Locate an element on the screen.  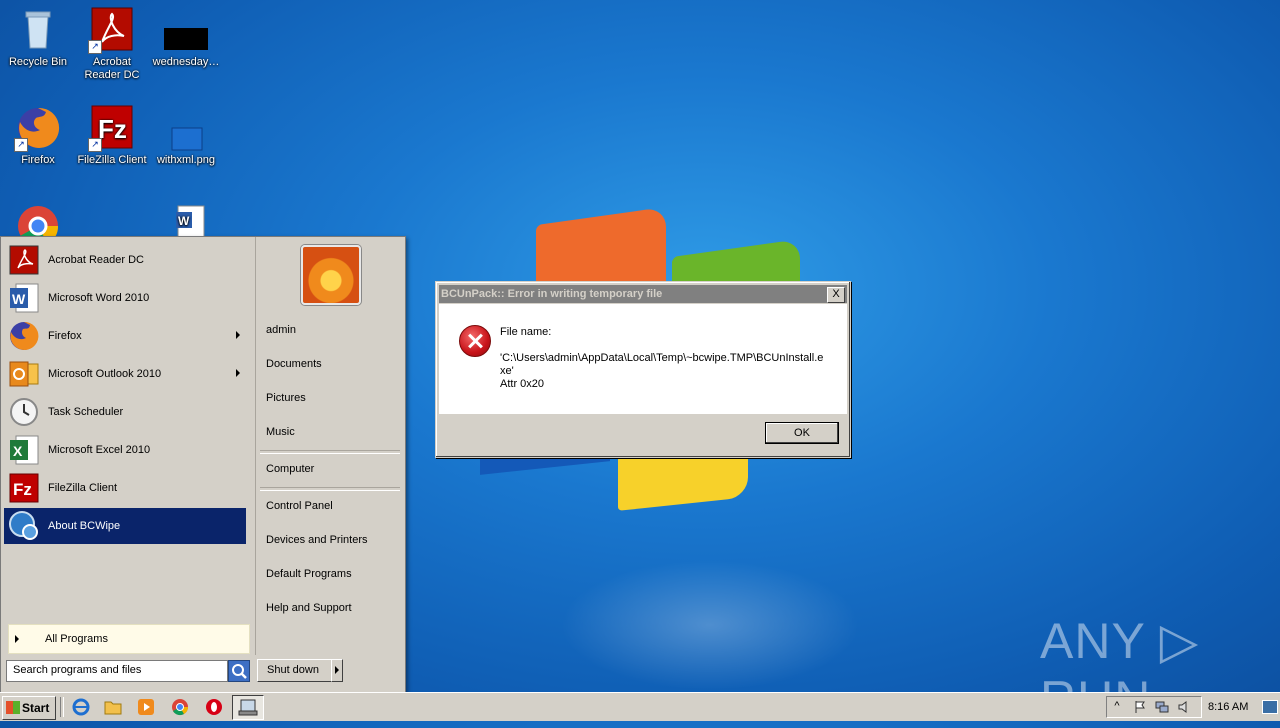
desktop-icon-filezilla: Fz ↗ FileZilla Client is located at coordinates (112, 135).